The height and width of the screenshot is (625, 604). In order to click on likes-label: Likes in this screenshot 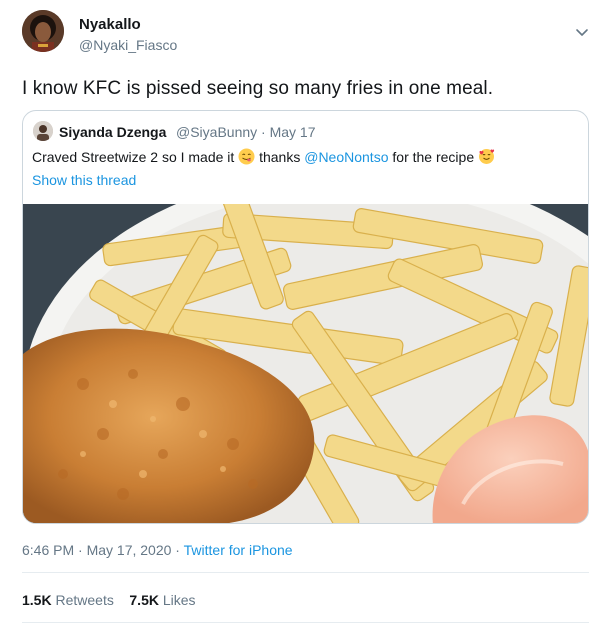, I will do `click(179, 600)`.